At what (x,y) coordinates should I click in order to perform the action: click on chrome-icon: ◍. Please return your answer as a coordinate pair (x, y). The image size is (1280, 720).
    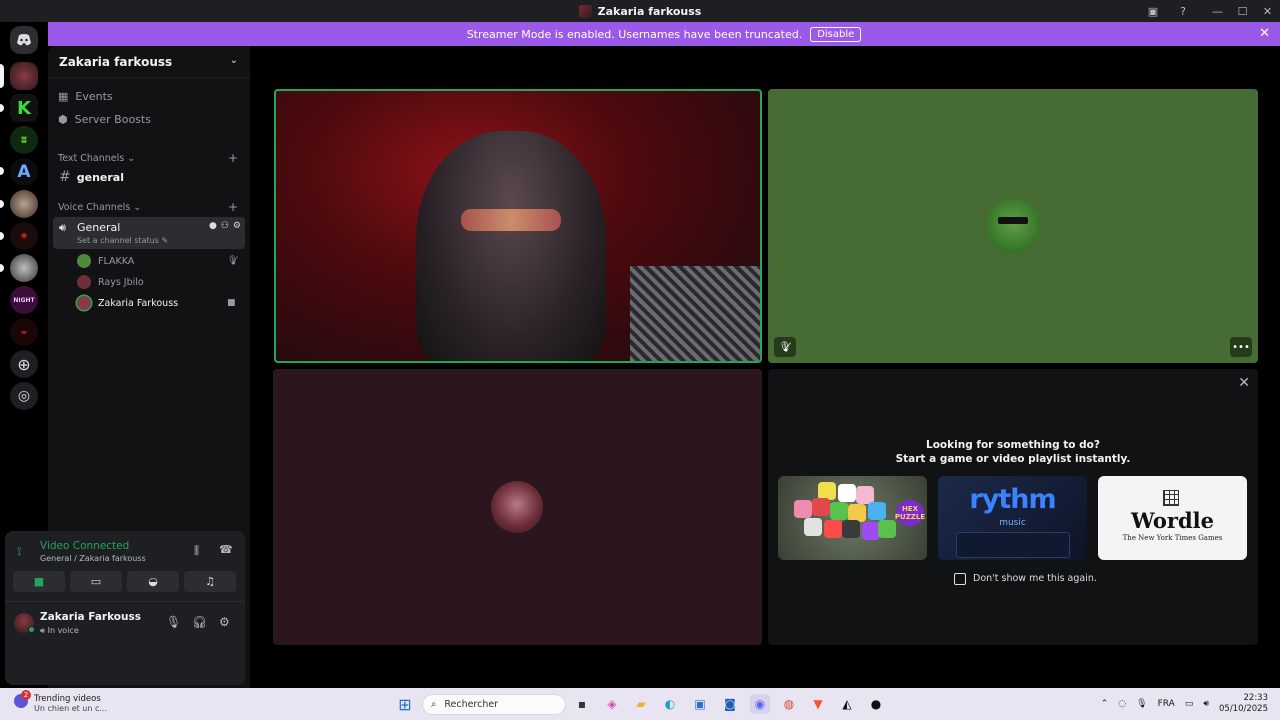
    Looking at the image, I should click on (789, 704).